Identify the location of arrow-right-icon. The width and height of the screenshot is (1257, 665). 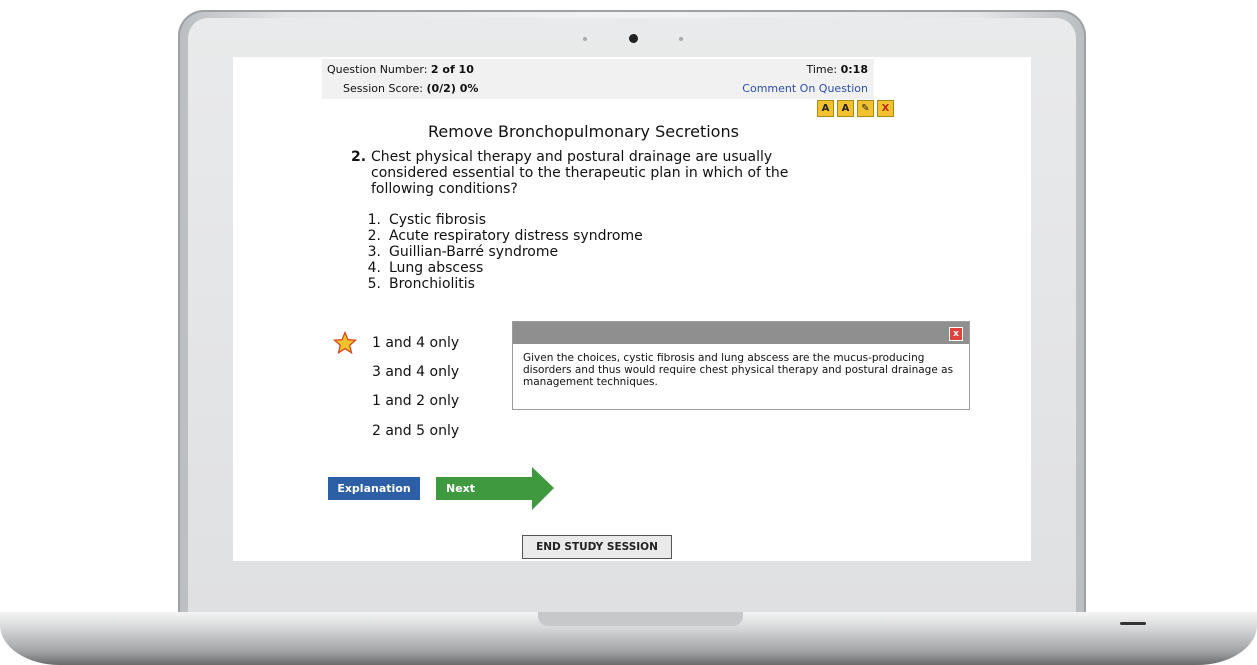
(543, 488).